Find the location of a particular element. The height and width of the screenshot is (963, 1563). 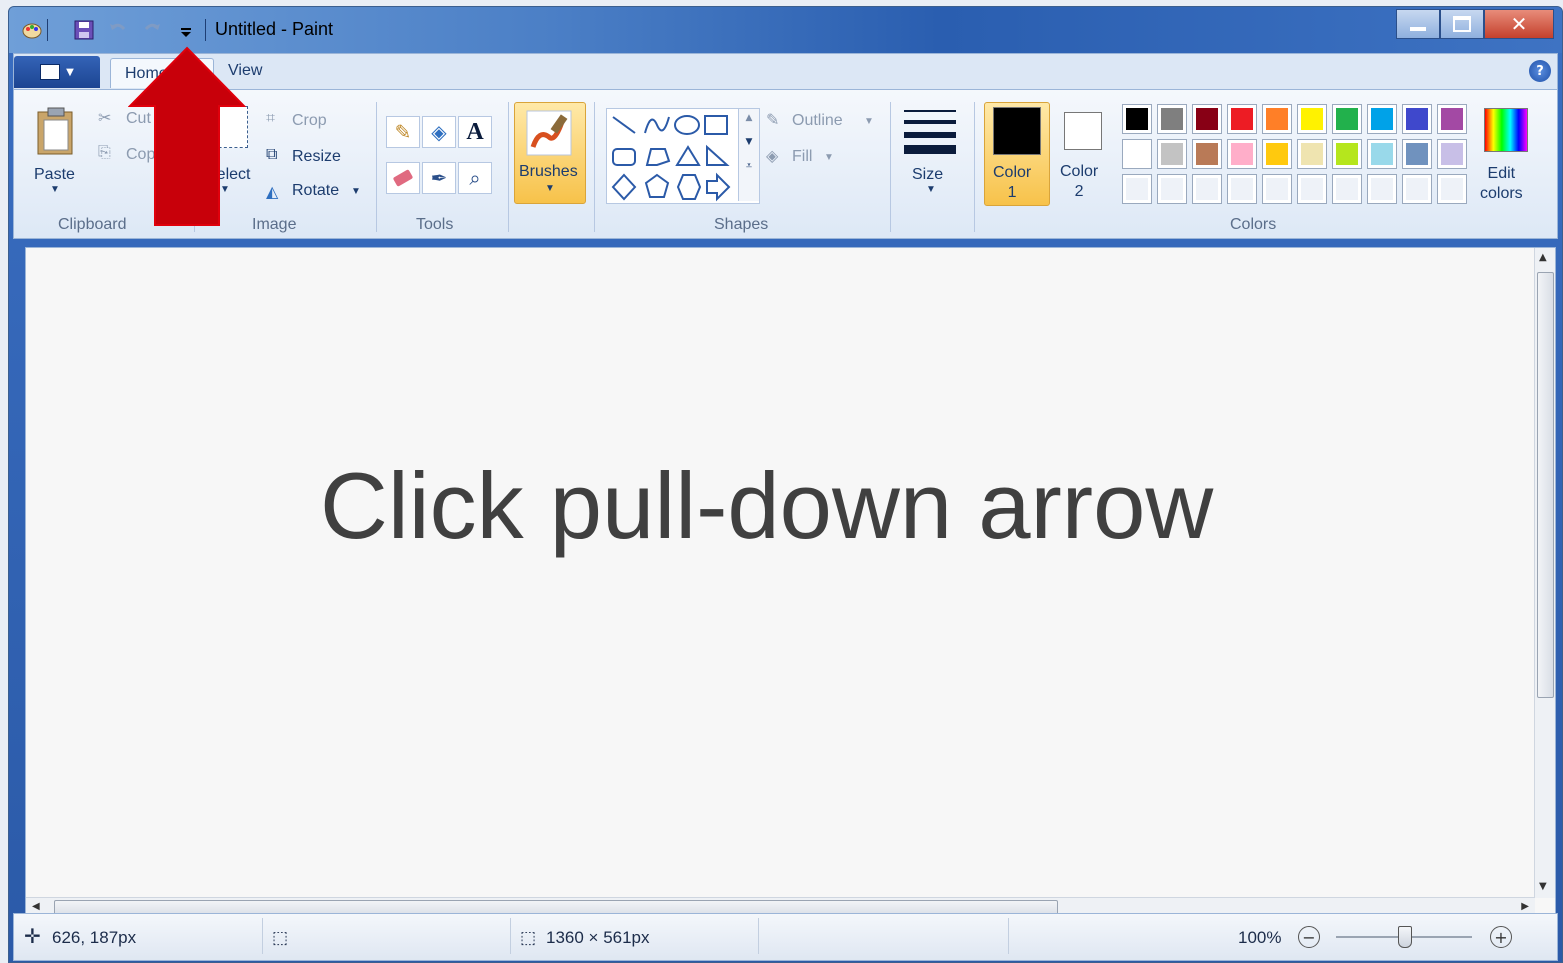

undo-icon is located at coordinates (118, 30).